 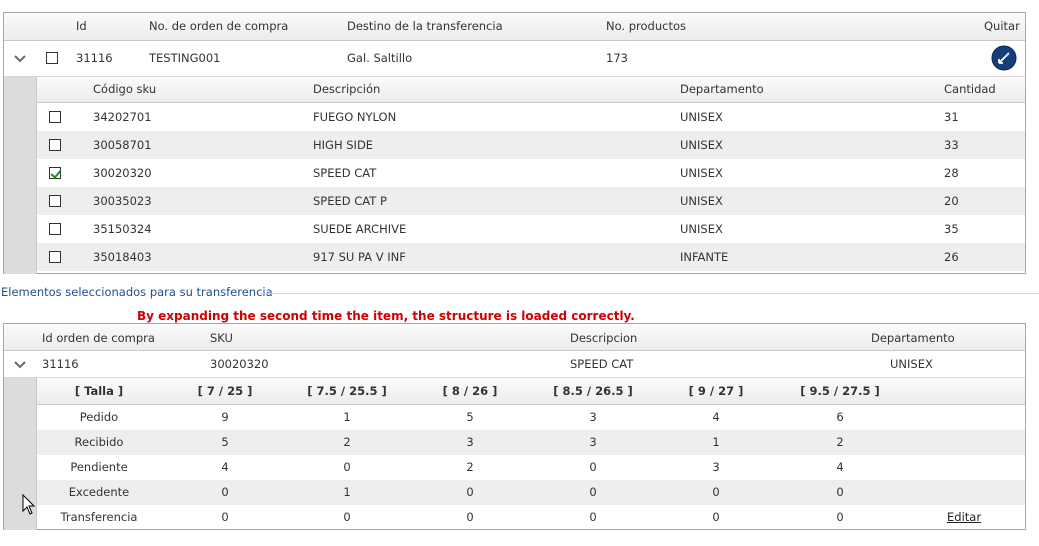 What do you see at coordinates (970, 89) in the screenshot?
I see `detail-header-quantity: Cantidad` at bounding box center [970, 89].